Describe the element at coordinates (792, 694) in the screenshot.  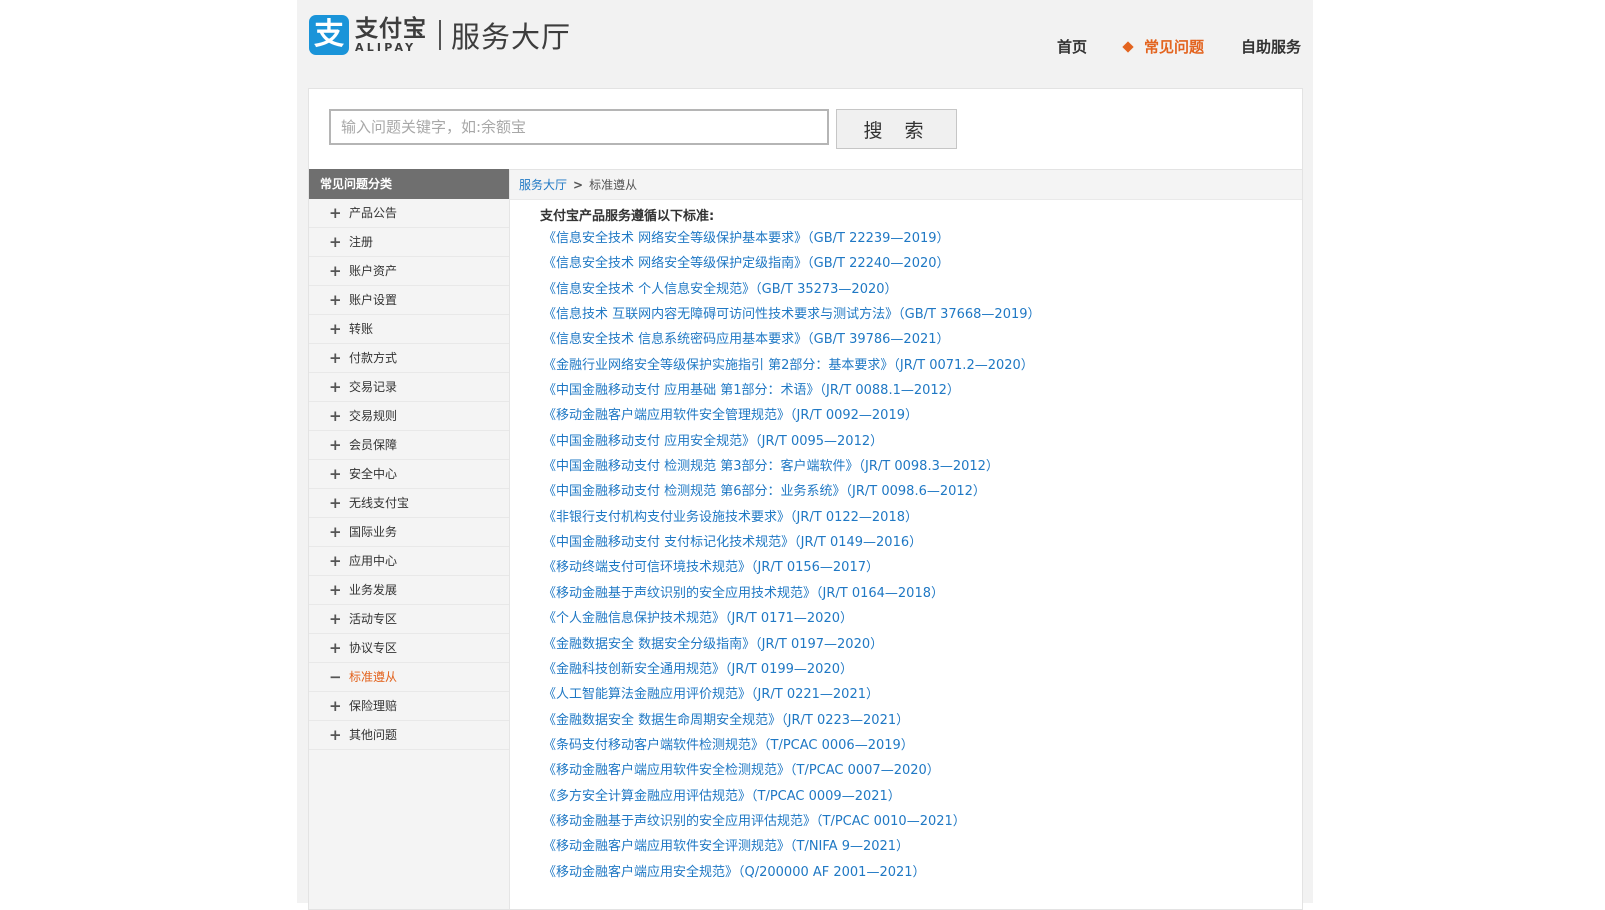
I see `standard-link: 《人工智能算法金融应用评价规范》（JR/T 0221—2021）` at that location.